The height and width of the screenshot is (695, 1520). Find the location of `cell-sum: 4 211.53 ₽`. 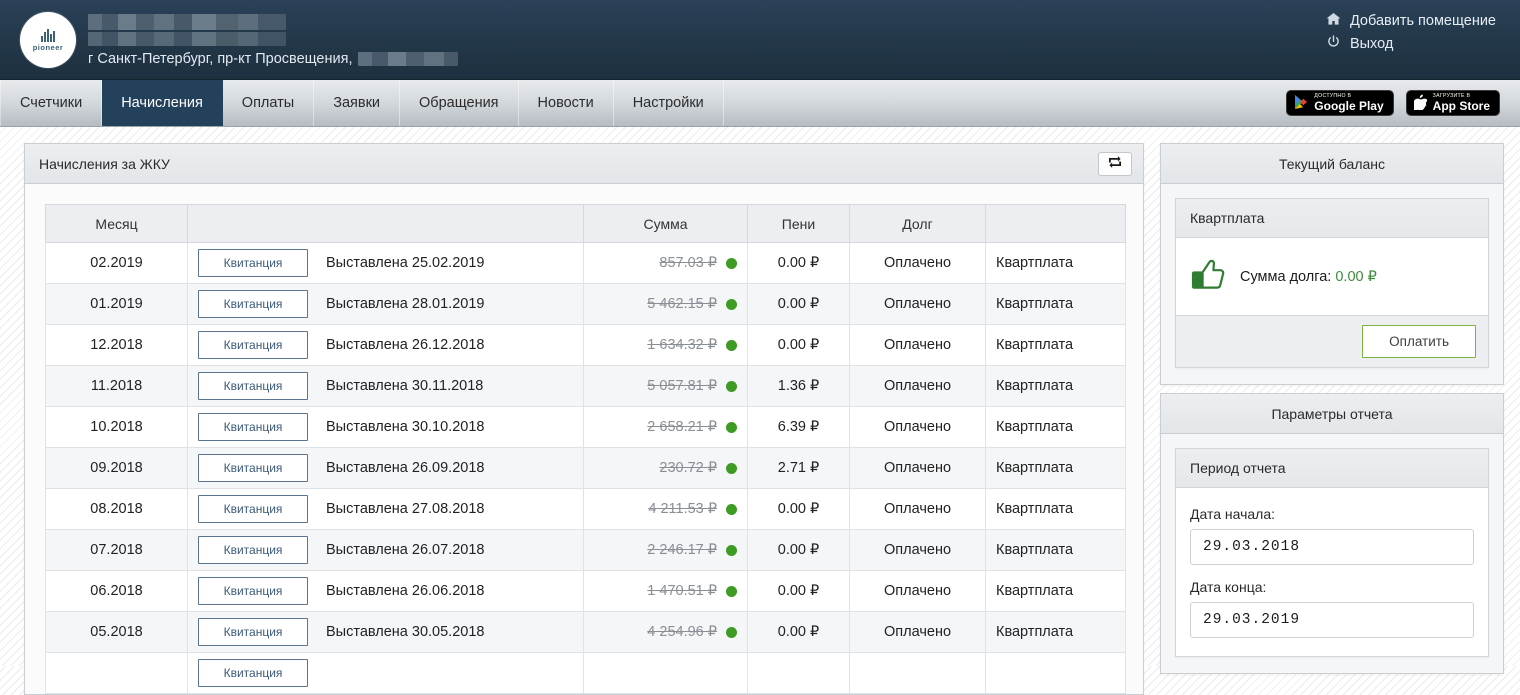

cell-sum: 4 211.53 ₽ is located at coordinates (665, 509).